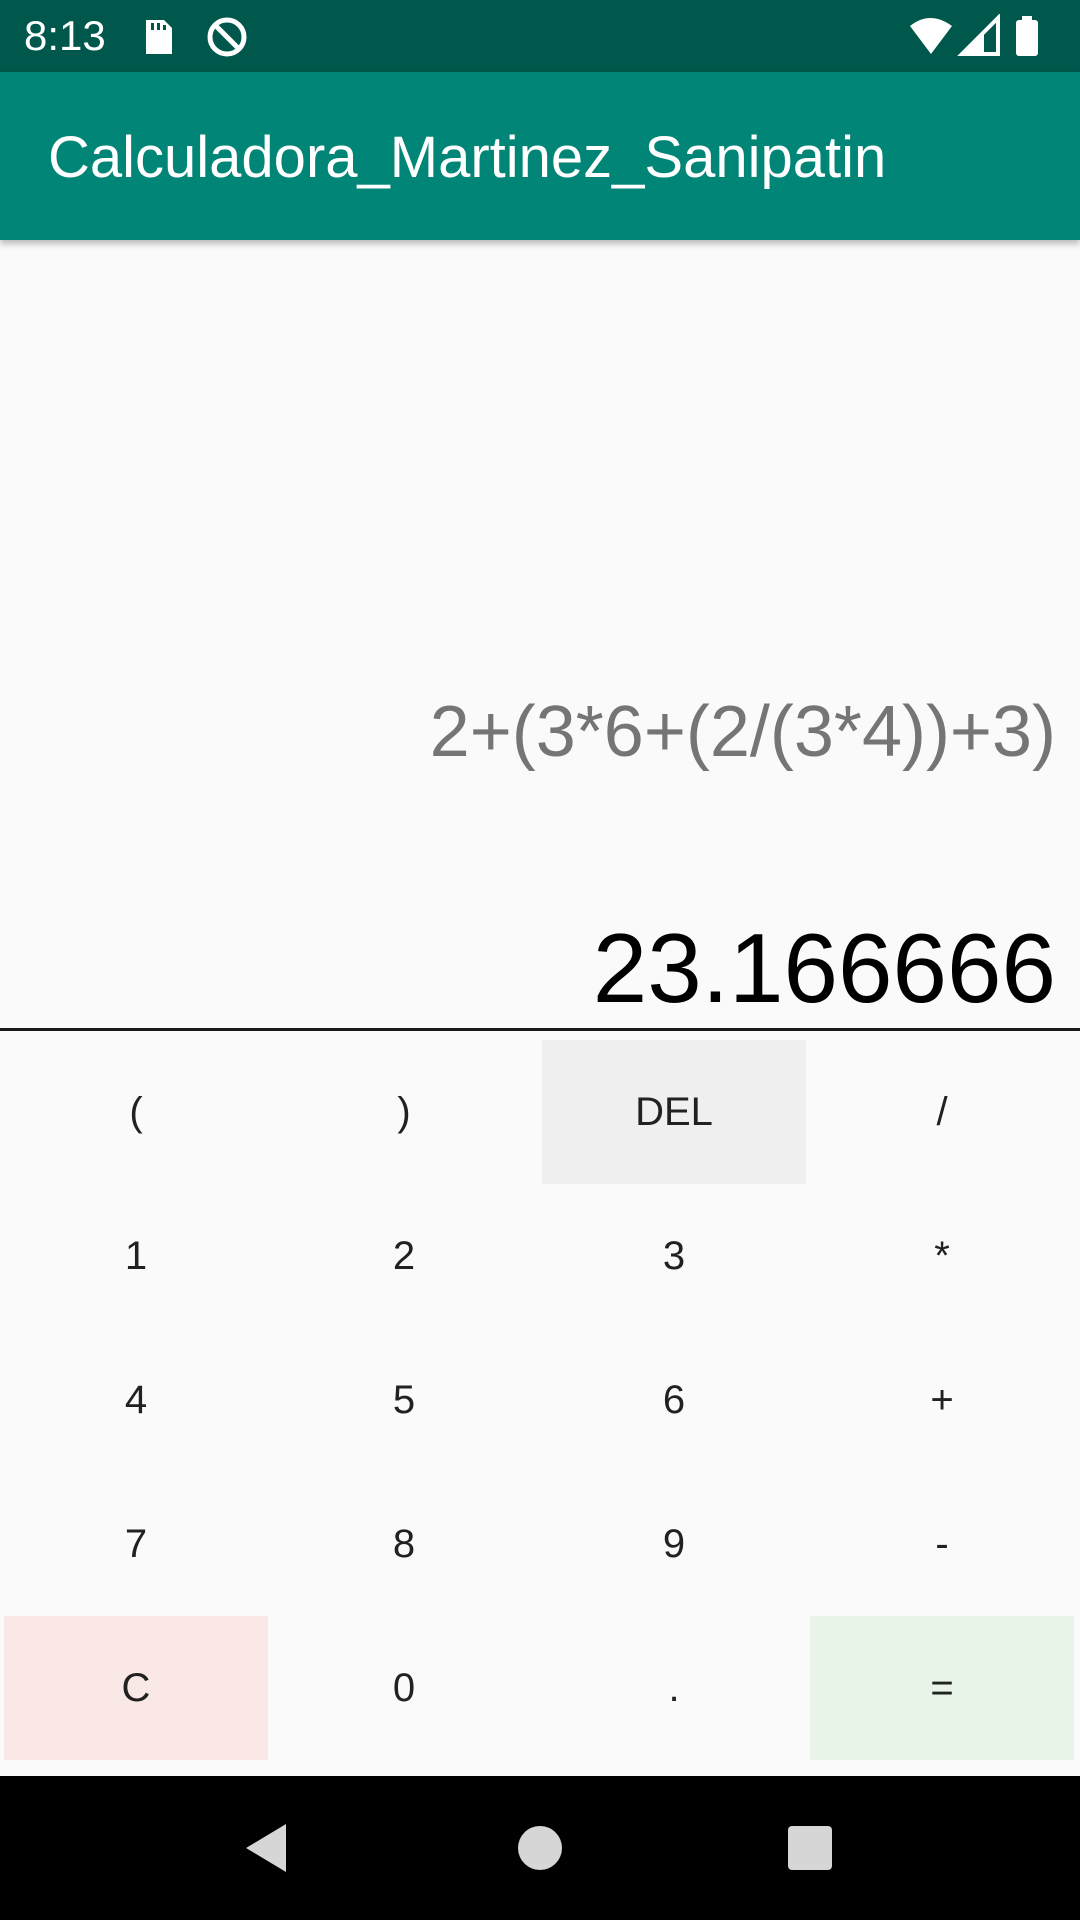 The height and width of the screenshot is (1920, 1080). Describe the element at coordinates (136, 1112) in the screenshot. I see `open-paren-button: (` at that location.